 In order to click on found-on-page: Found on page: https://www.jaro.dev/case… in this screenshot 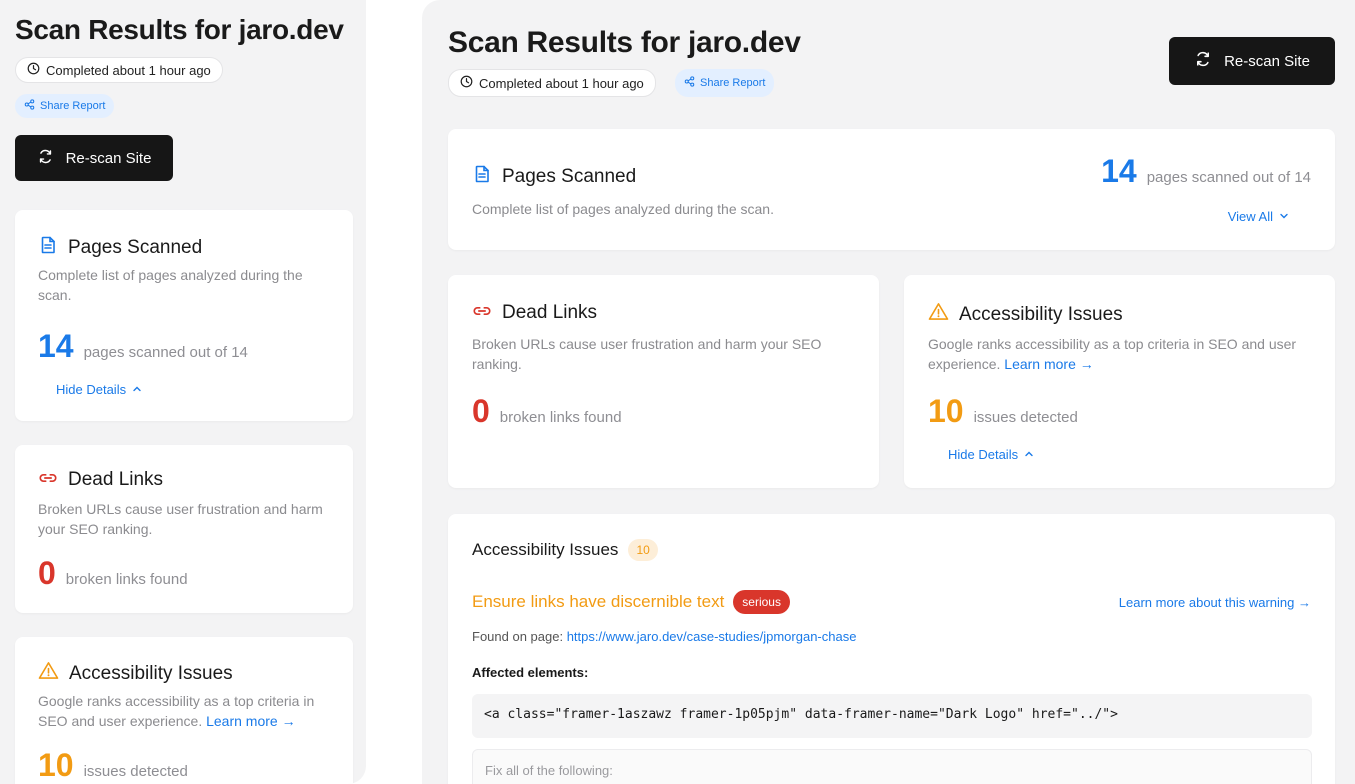, I will do `click(664, 636)`.